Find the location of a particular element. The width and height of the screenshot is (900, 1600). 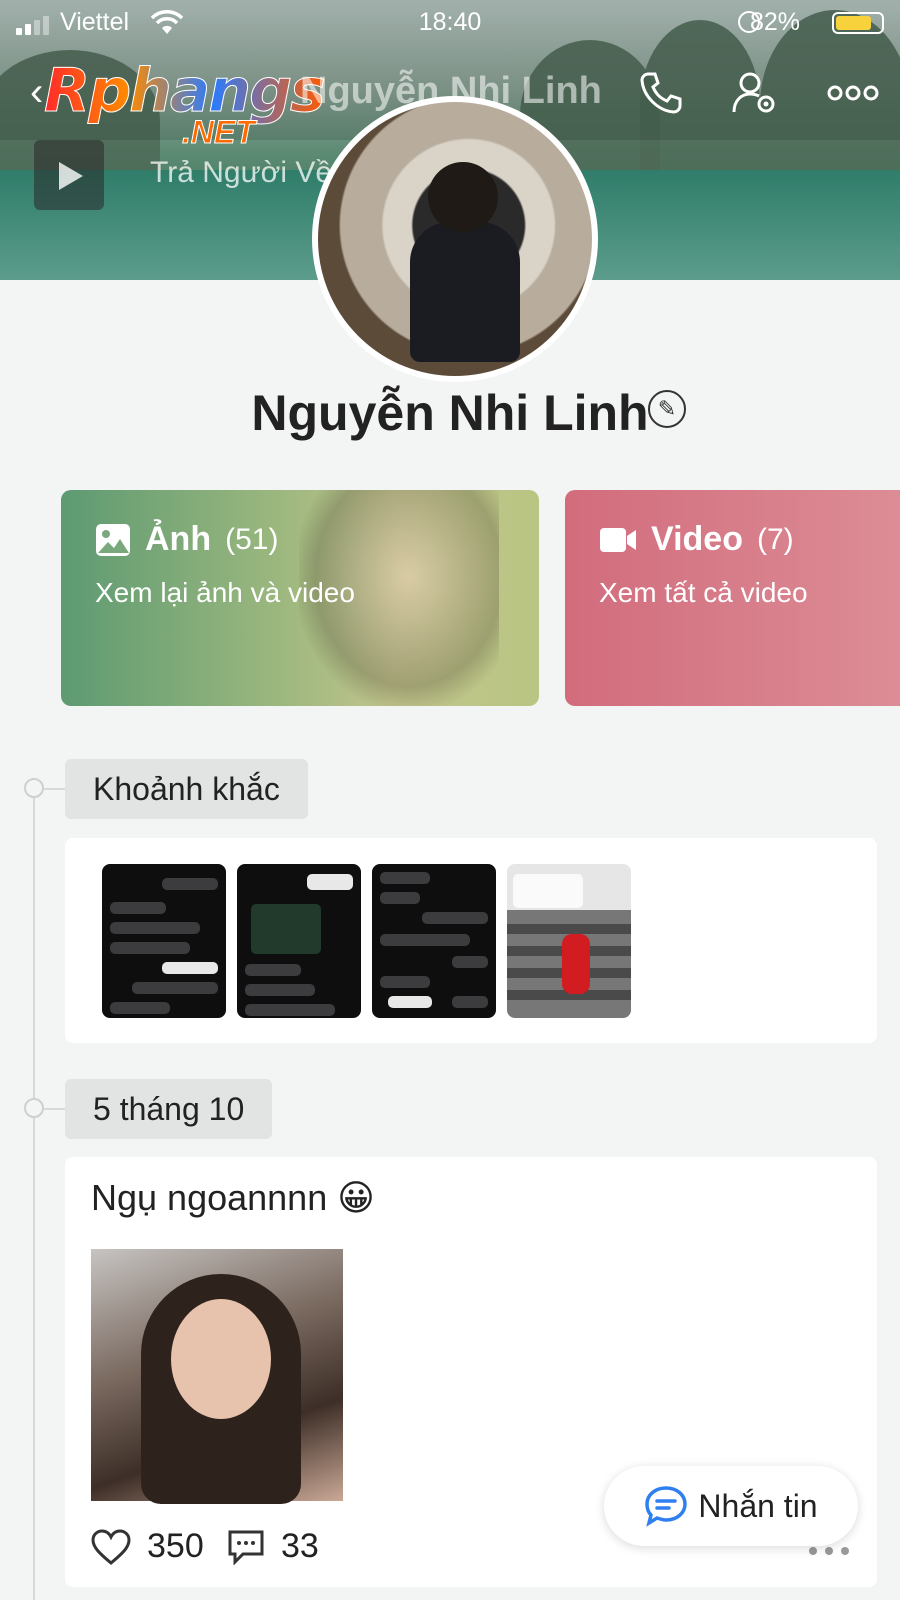

timeline-line is located at coordinates (34, 1195).